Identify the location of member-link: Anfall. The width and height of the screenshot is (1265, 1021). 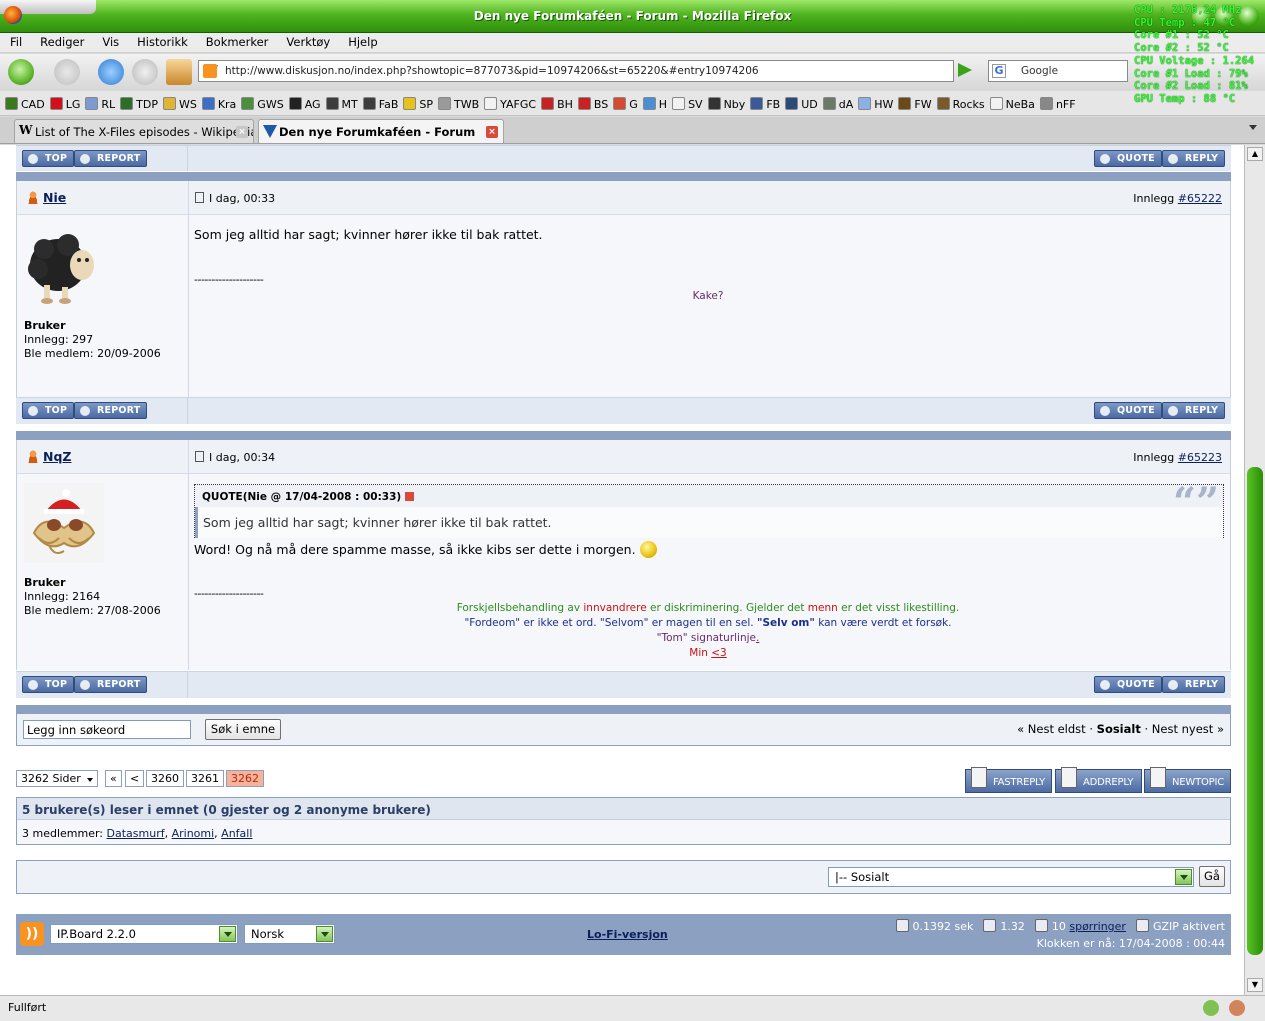
(236, 833).